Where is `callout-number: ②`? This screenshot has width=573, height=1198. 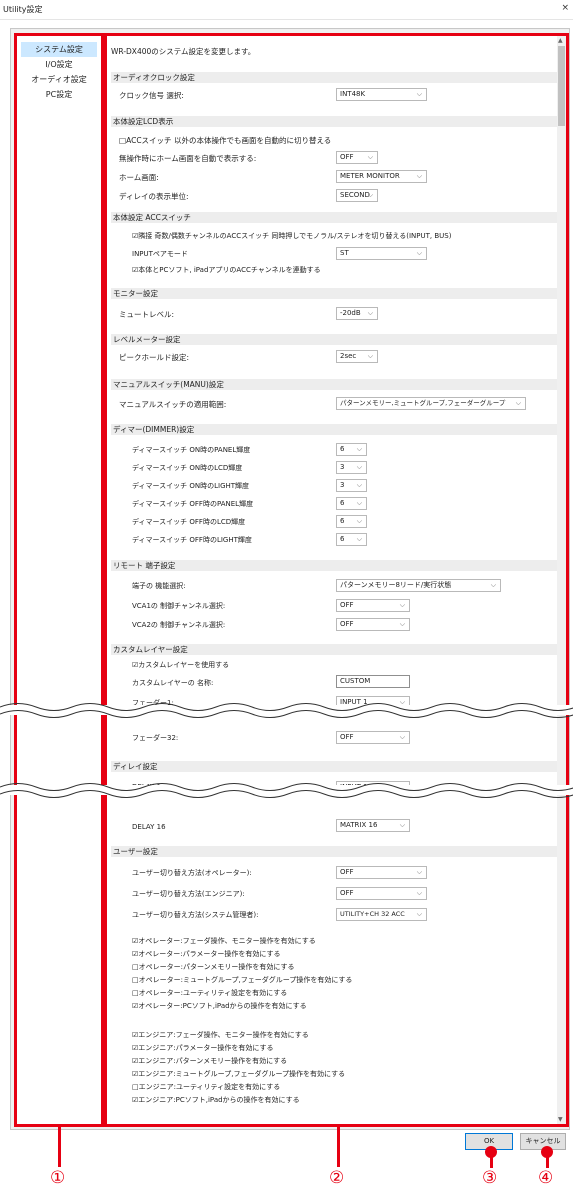 callout-number: ② is located at coordinates (337, 1178).